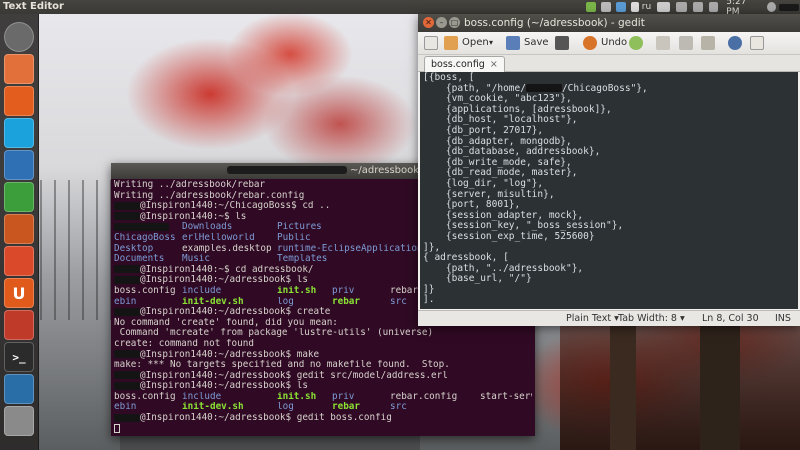  Describe the element at coordinates (207, 227) in the screenshot. I see `ls-entry: Downloads` at that location.